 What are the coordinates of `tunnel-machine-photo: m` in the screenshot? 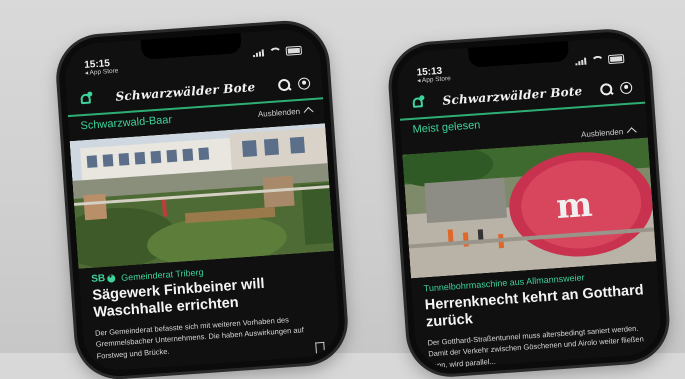 It's located at (529, 208).